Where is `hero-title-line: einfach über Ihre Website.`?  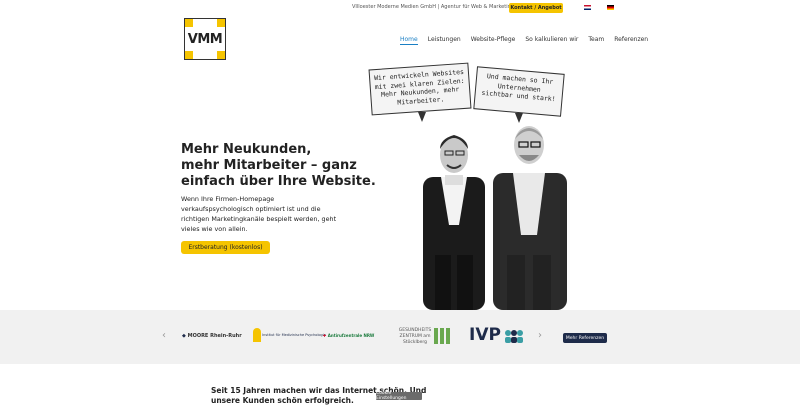
hero-title-line: einfach über Ihre Website. is located at coordinates (278, 181).